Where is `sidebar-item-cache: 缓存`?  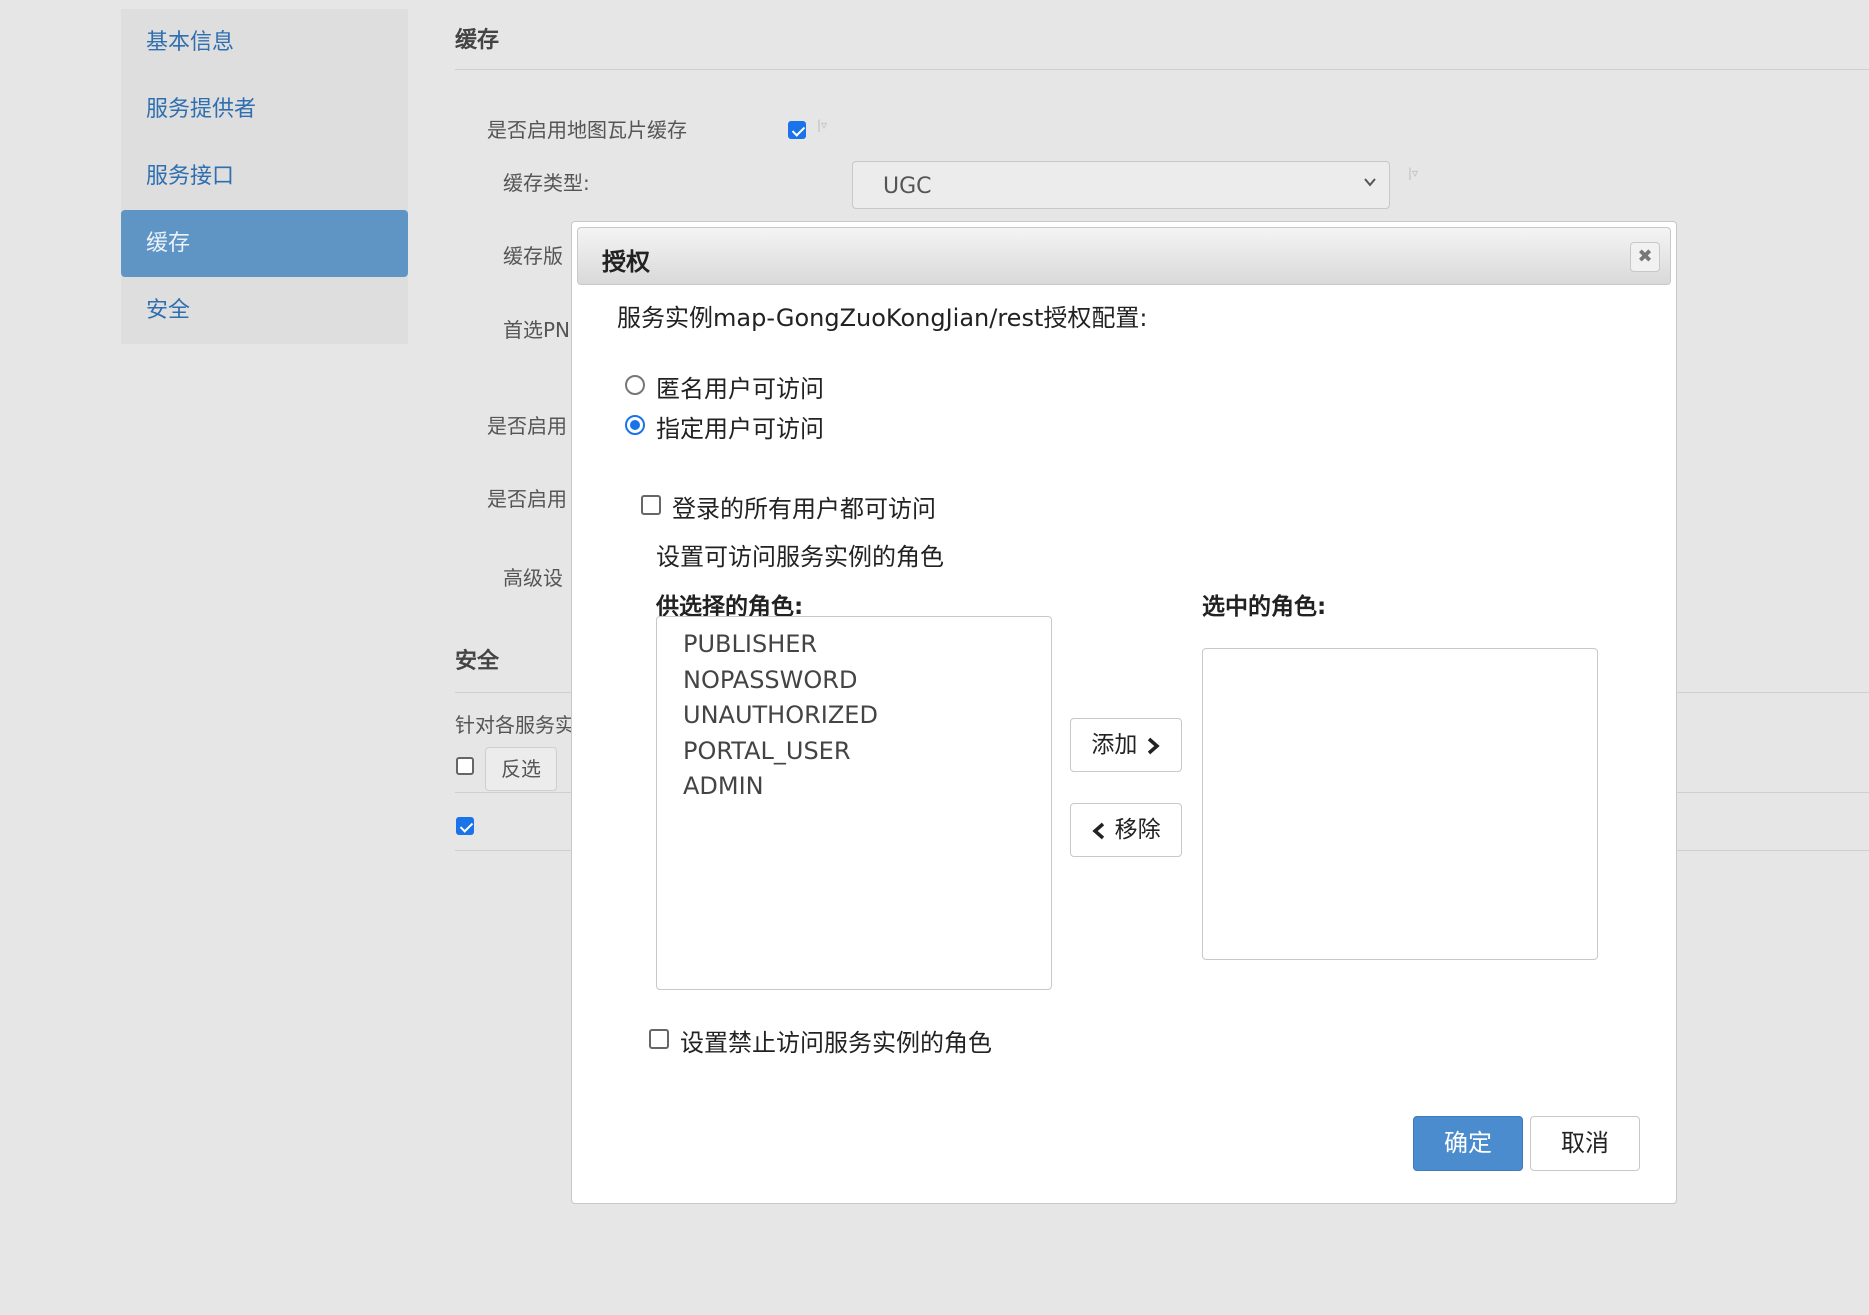 sidebar-item-cache: 缓存 is located at coordinates (264, 243).